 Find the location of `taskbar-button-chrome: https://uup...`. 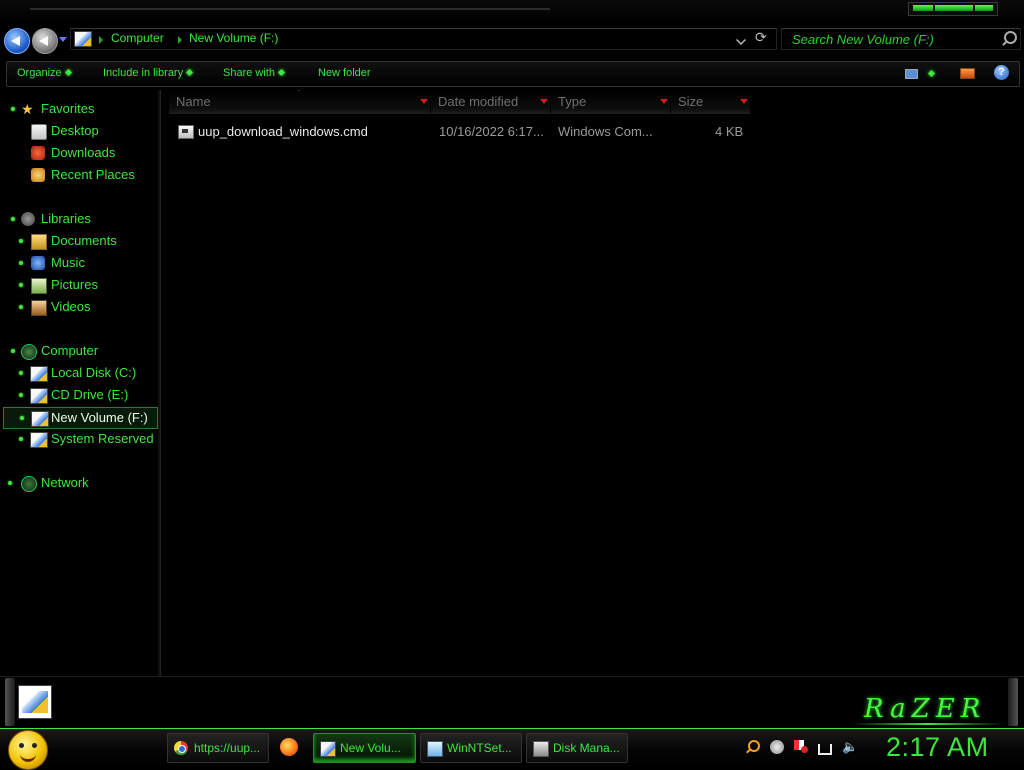

taskbar-button-chrome: https://uup... is located at coordinates (218, 748).